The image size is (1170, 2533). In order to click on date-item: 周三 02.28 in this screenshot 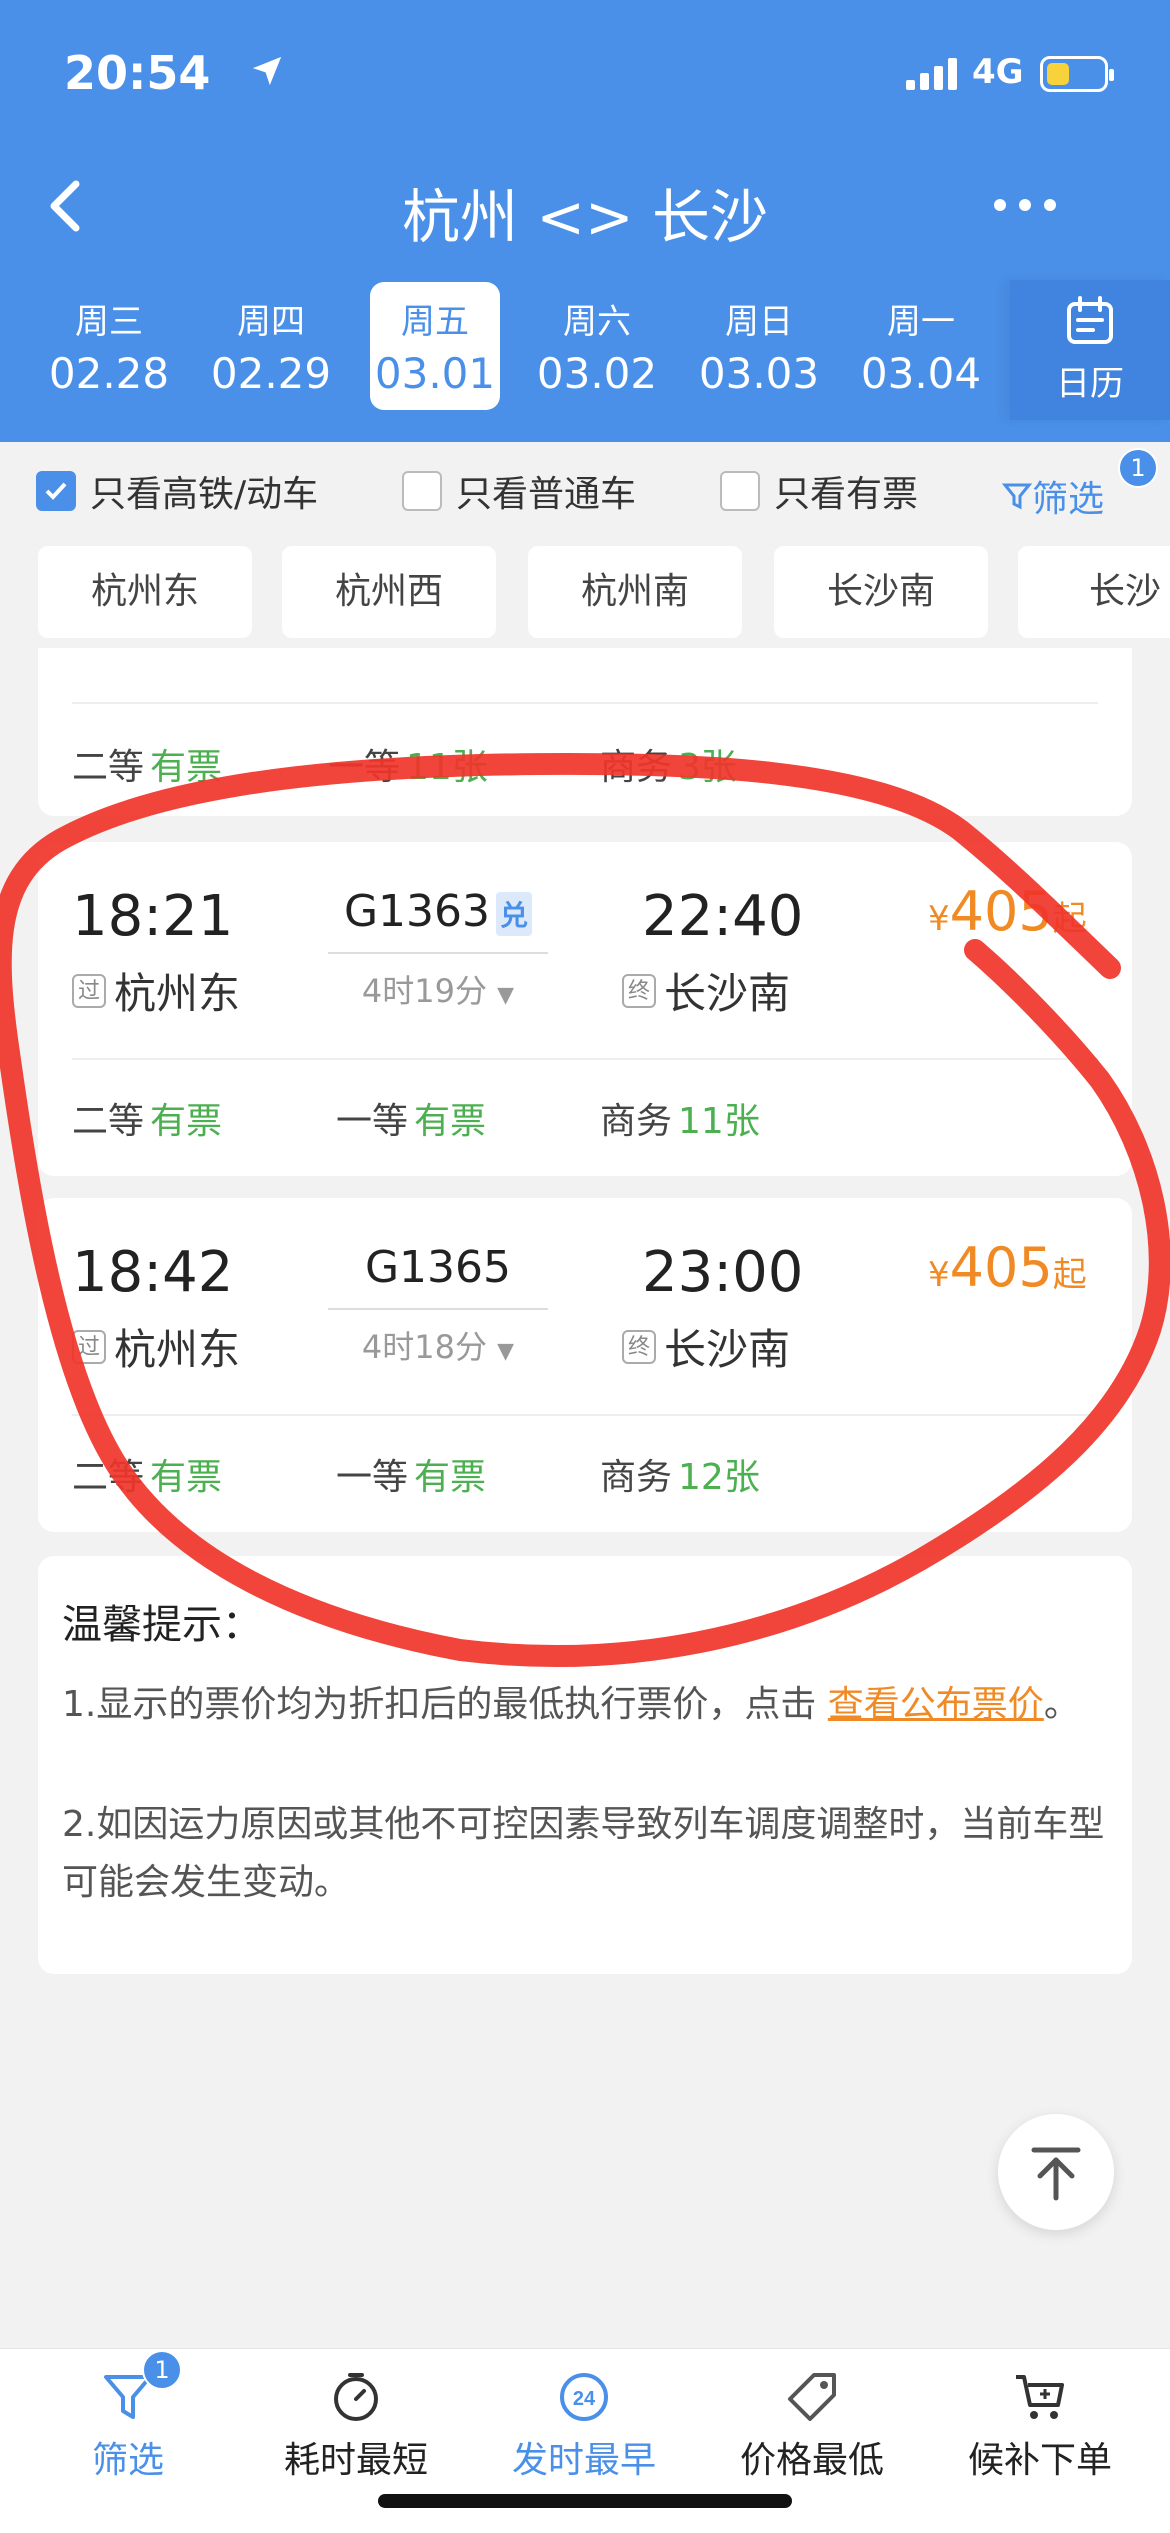, I will do `click(109, 346)`.